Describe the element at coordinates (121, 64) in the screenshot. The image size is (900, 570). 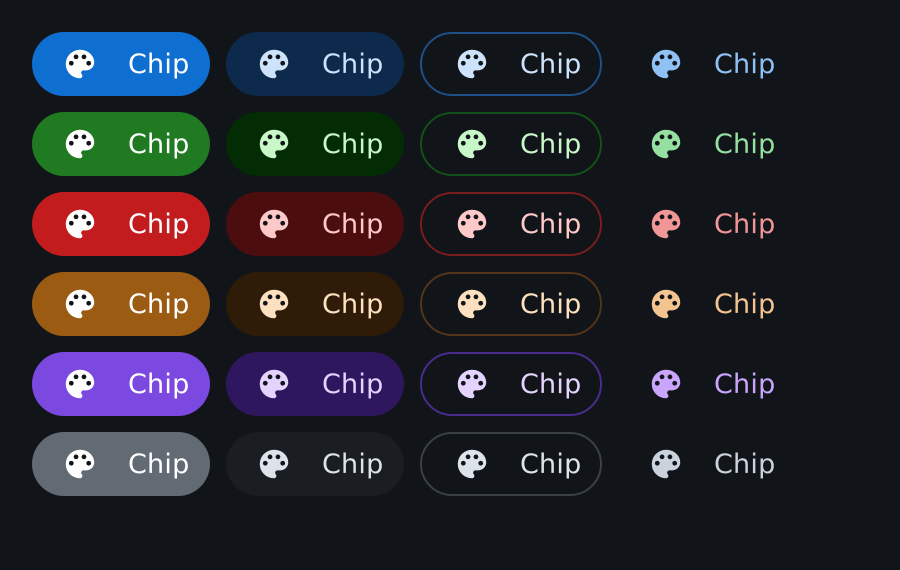
I see `chip-primary-filled: Chip` at that location.